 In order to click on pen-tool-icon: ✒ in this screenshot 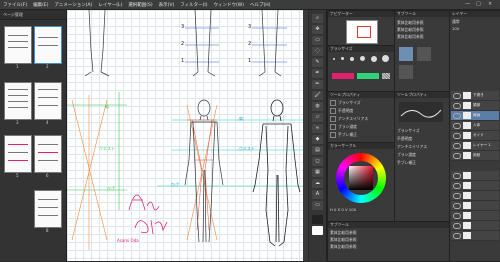, I will do `click(317, 73)`.